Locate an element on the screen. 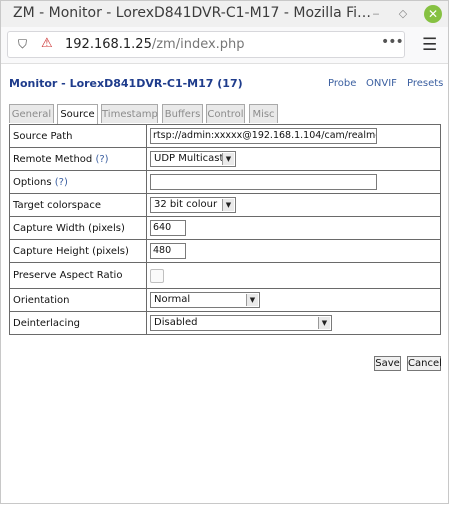 The width and height of the screenshot is (450, 505). capture-height-input: 480 is located at coordinates (168, 251).